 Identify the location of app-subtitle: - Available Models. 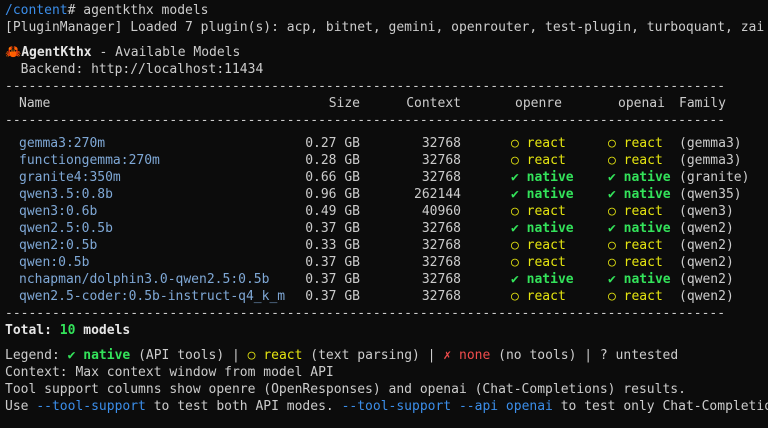
(166, 52).